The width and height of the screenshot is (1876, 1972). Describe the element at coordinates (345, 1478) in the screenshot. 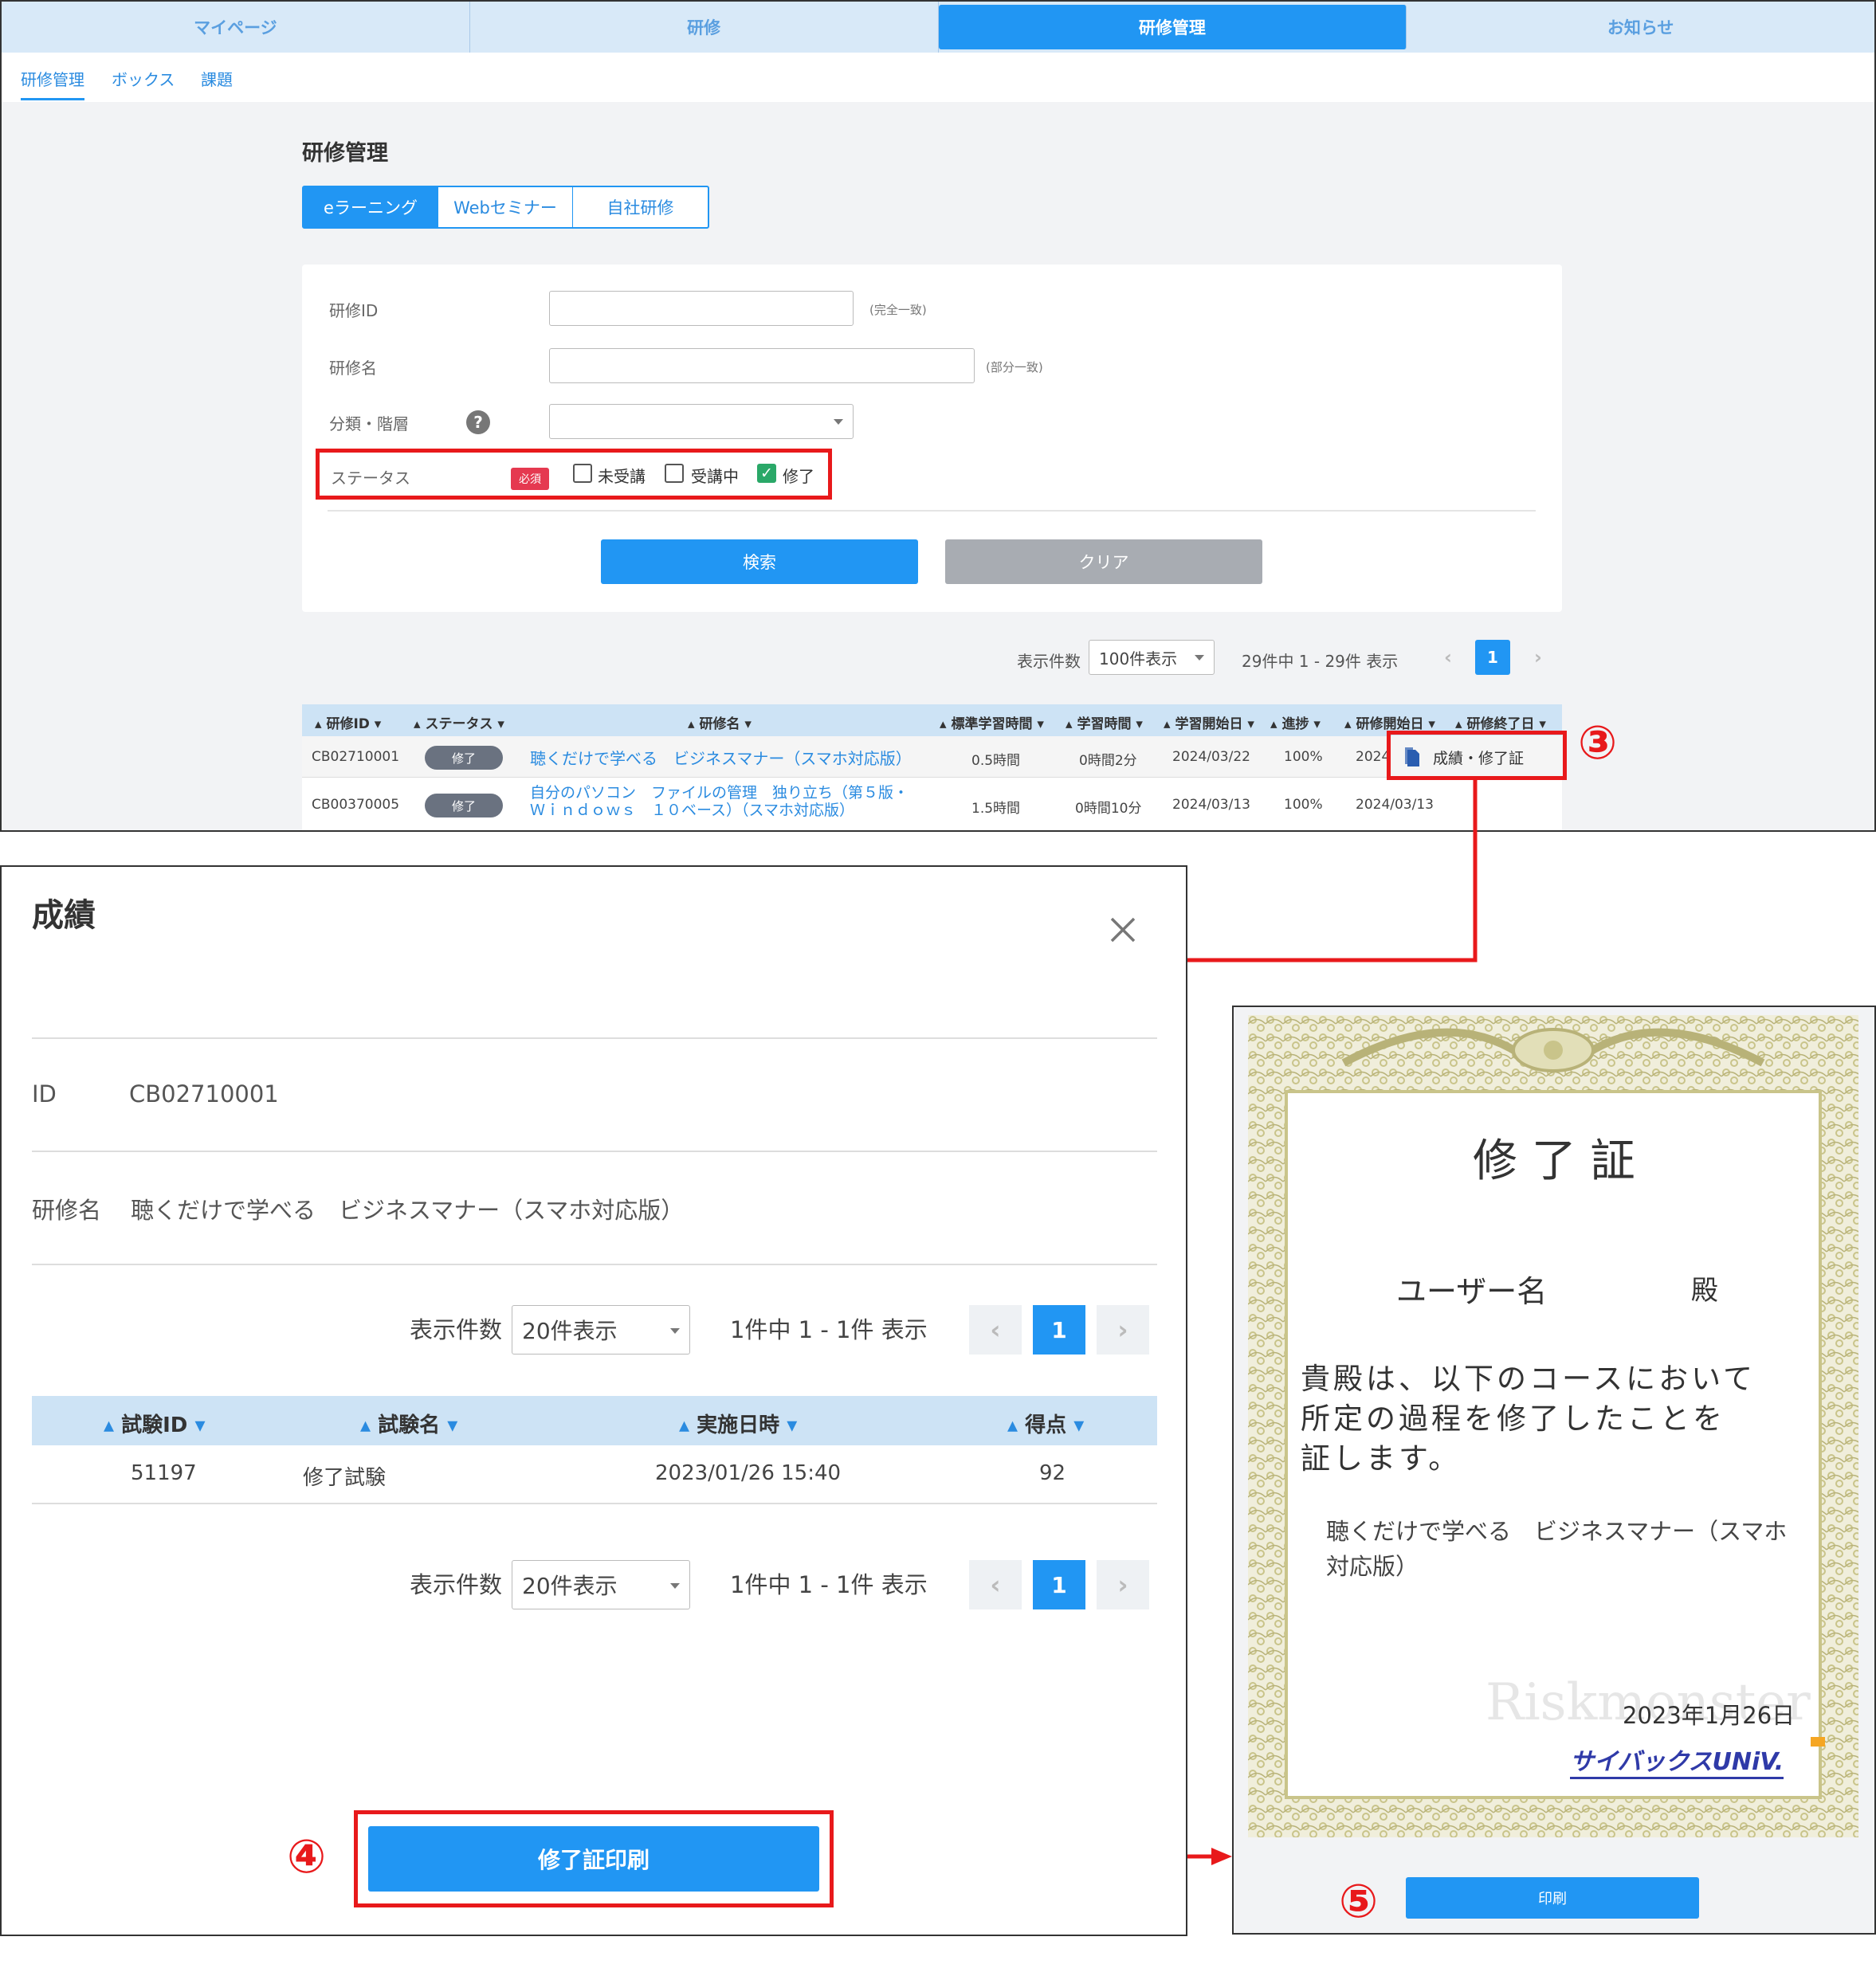

I see `exam-name-cell: 修了試験` at that location.